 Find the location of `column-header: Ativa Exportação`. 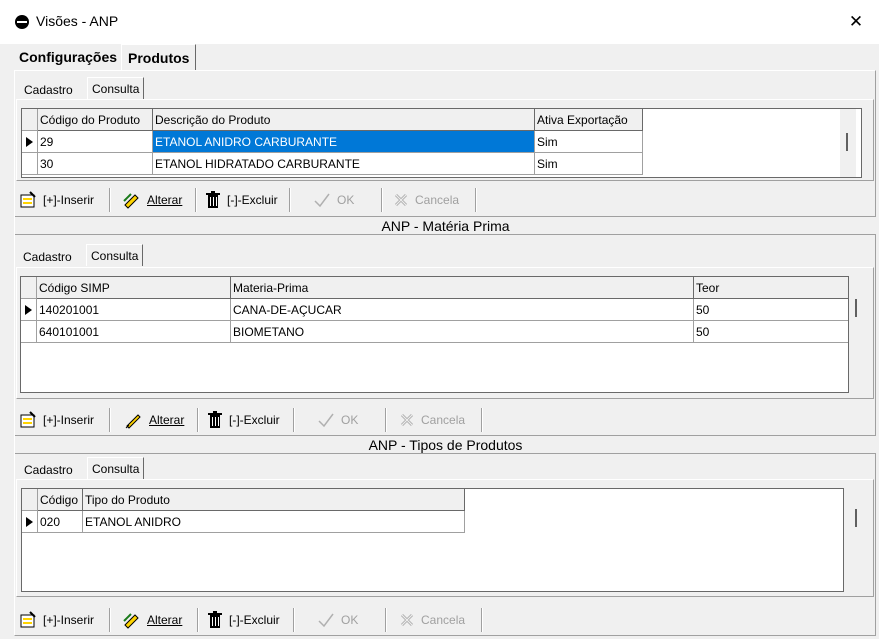

column-header: Ativa Exportação is located at coordinates (589, 120).